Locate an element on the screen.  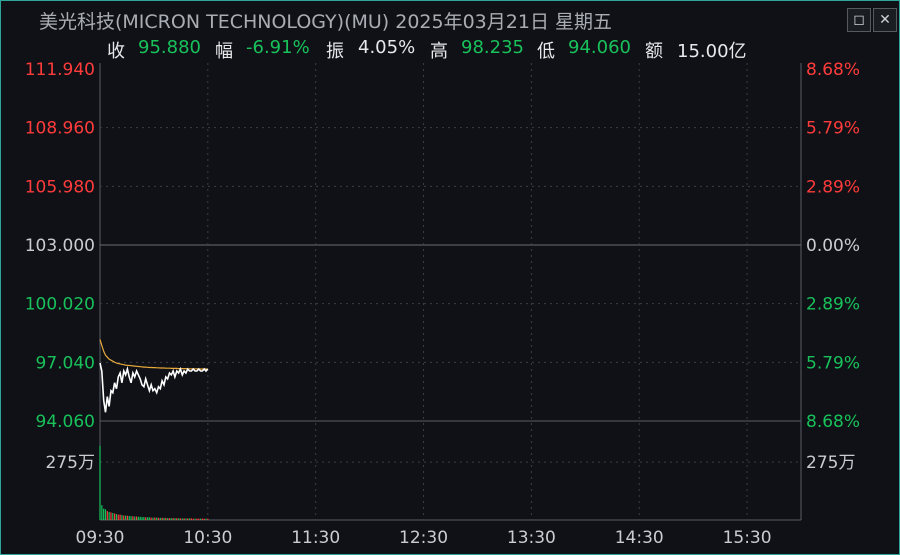
price-line is located at coordinates (154, 387).